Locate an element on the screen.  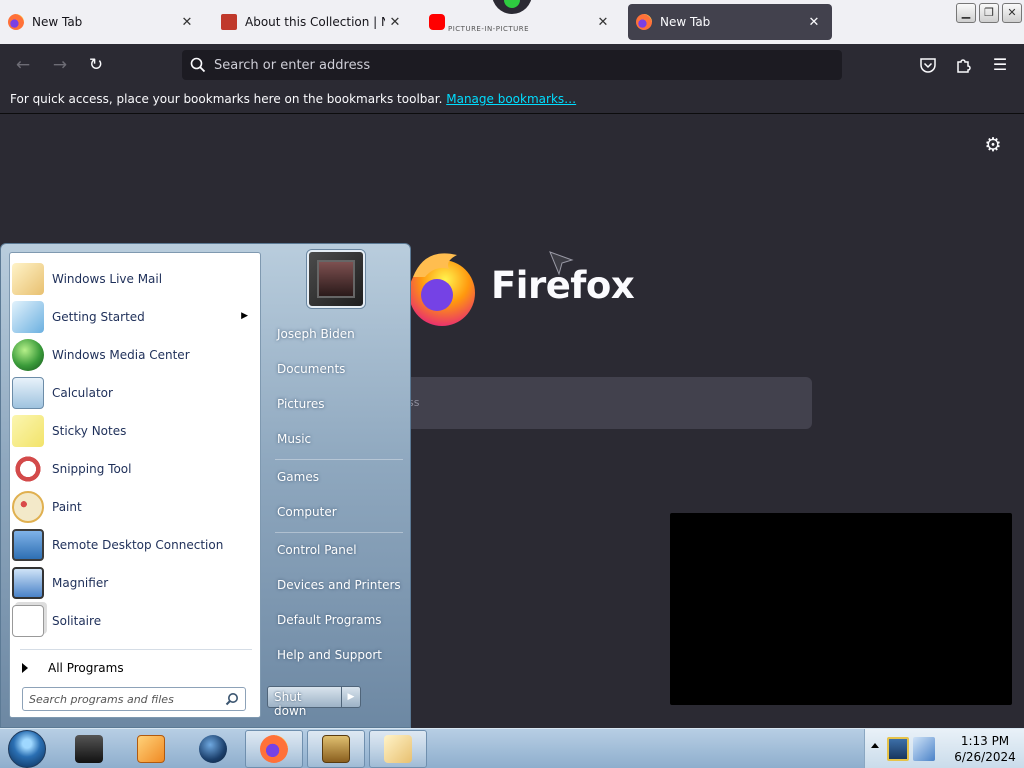
program-label: Windows Media Center is located at coordinates (121, 355).